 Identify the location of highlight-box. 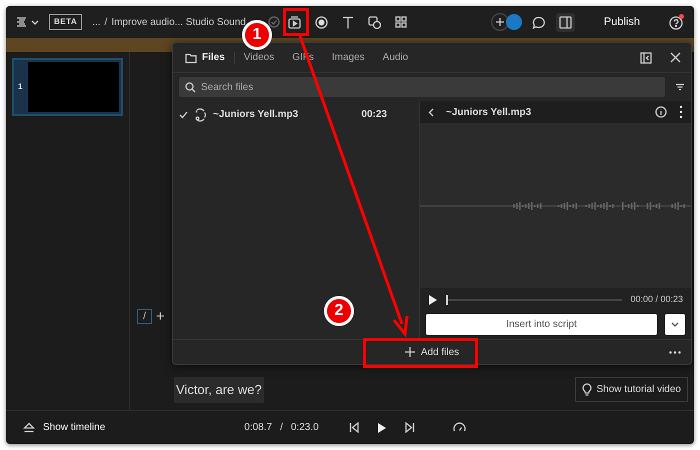
(296, 22).